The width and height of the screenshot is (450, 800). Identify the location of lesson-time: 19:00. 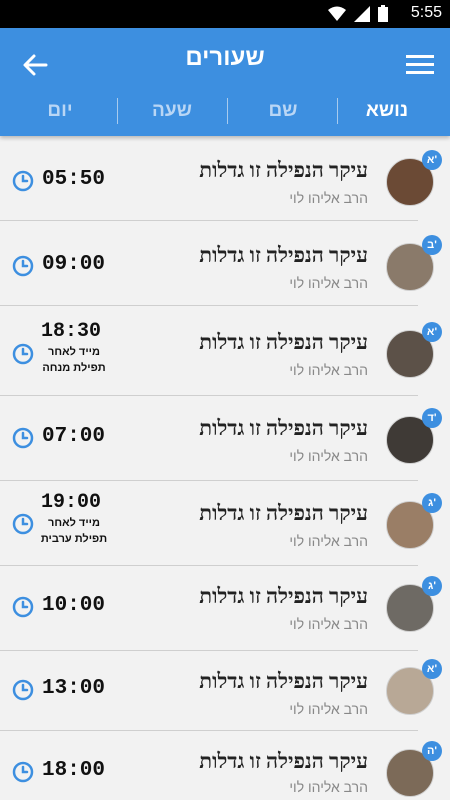
(70, 502).